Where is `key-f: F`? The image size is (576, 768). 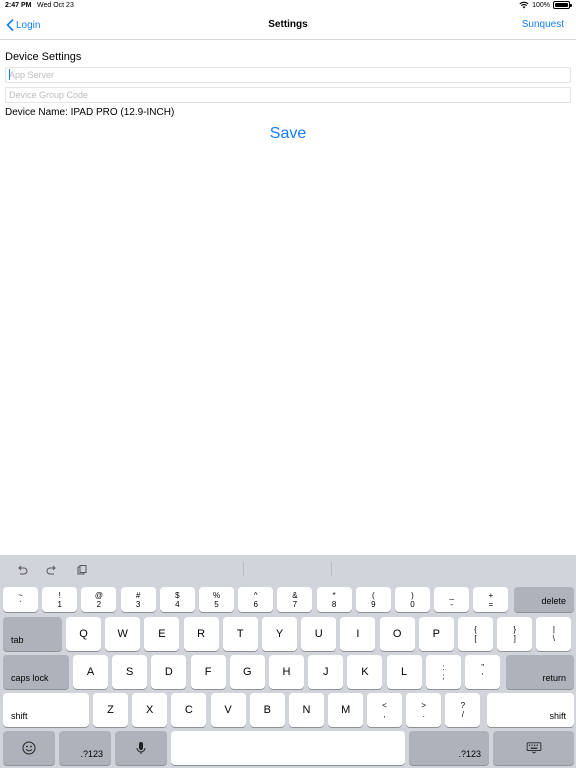
key-f: F is located at coordinates (208, 672).